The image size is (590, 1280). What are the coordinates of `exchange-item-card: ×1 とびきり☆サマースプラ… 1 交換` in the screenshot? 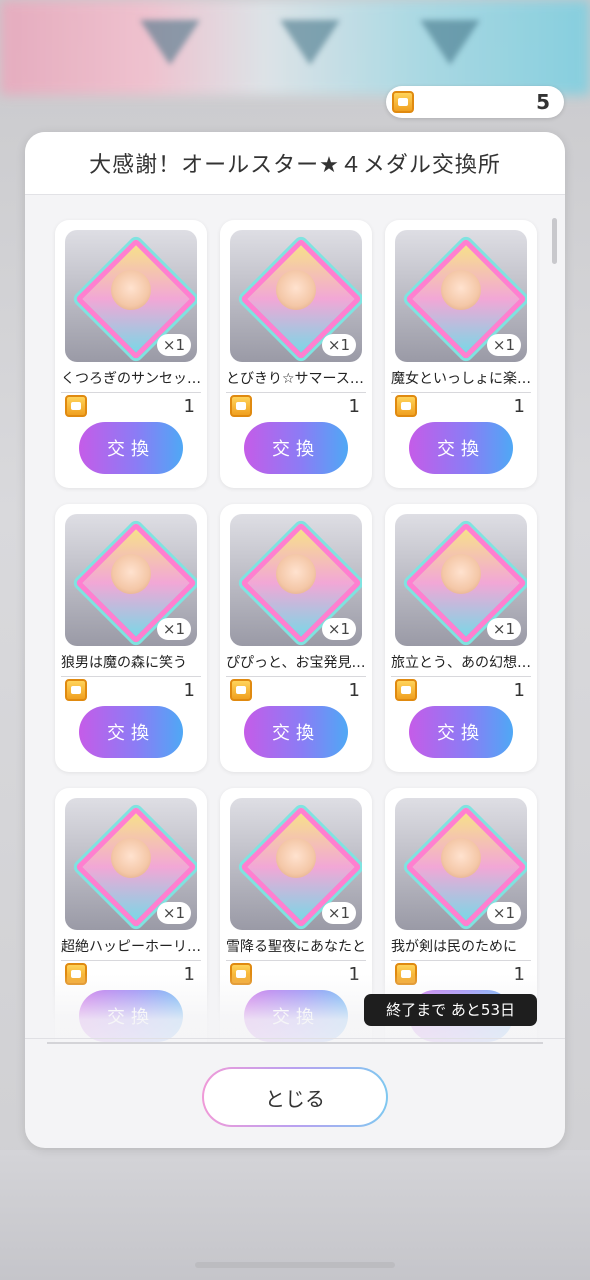 It's located at (296, 354).